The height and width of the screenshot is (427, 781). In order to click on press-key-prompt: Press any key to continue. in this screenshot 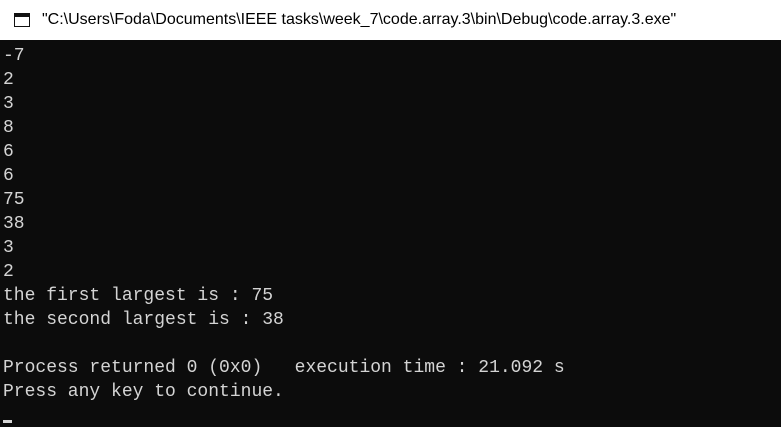, I will do `click(143, 392)`.